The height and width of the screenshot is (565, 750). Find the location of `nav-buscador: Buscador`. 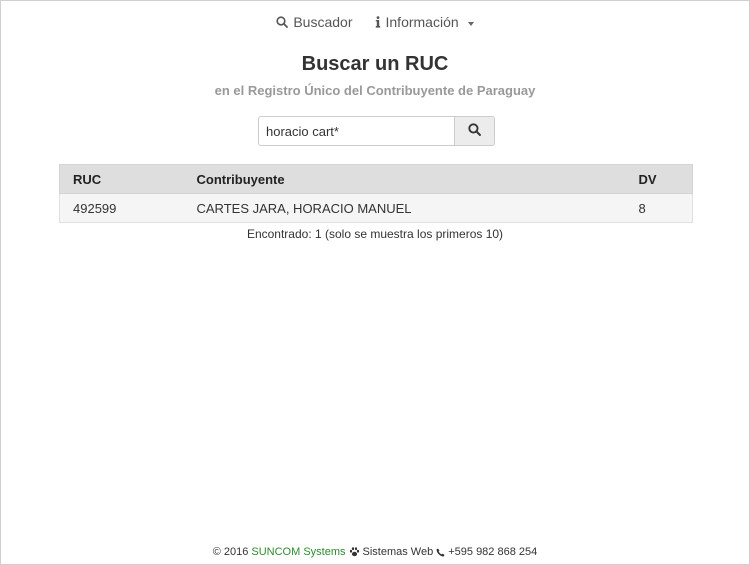

nav-buscador: Buscador is located at coordinates (314, 22).